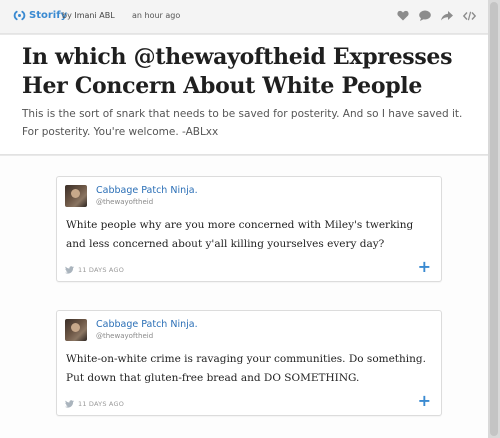  I want to click on comment-icon, so click(425, 15).